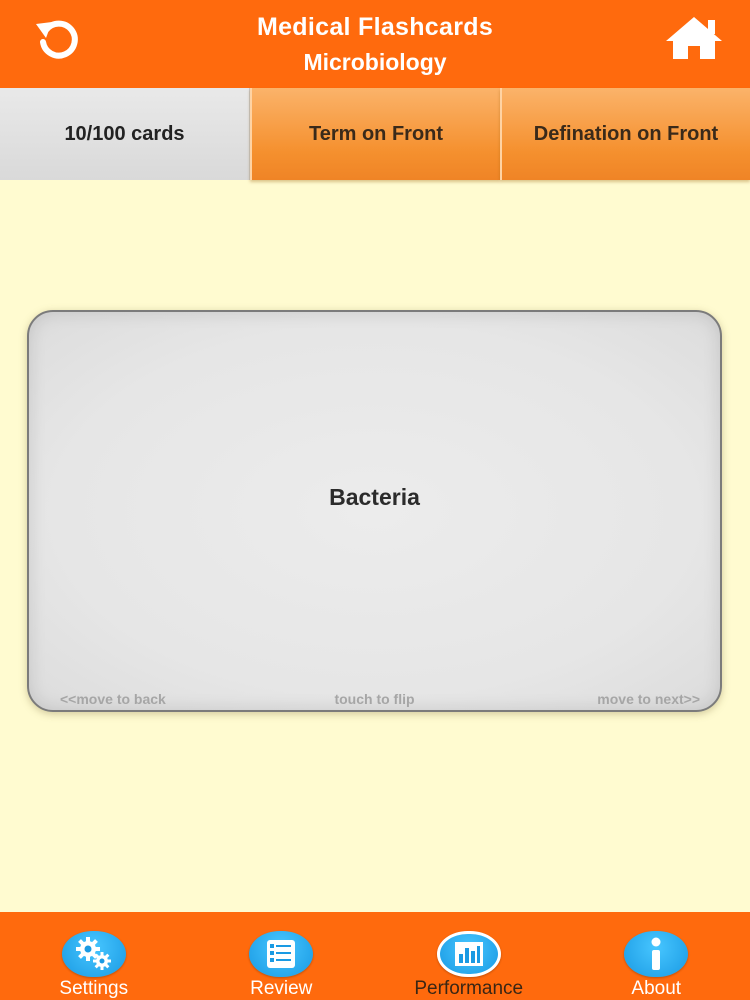  I want to click on tab-review-label: Review, so click(281, 988).